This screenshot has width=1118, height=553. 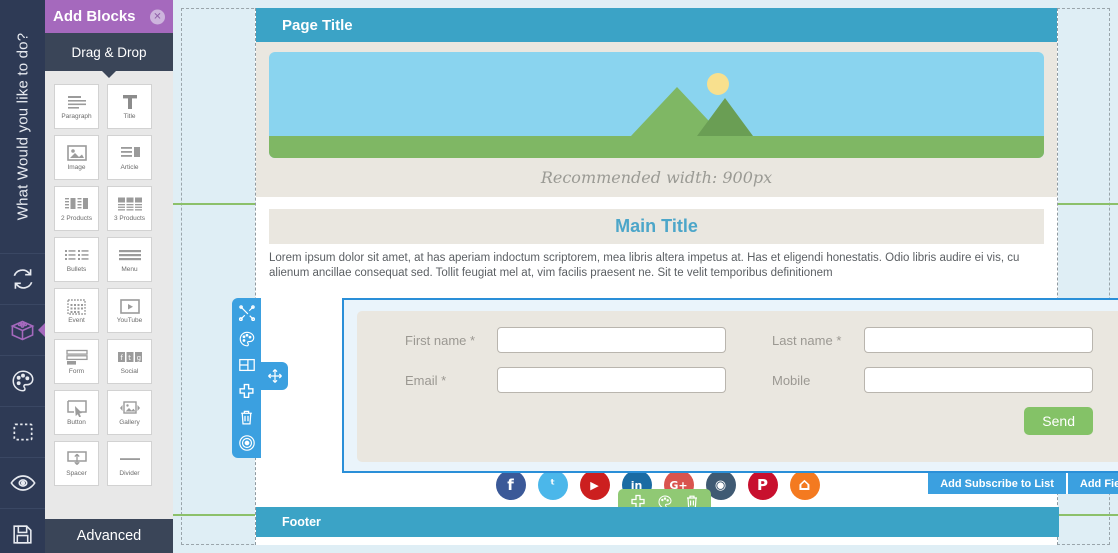 What do you see at coordinates (978, 380) in the screenshot?
I see `mobile-input` at bounding box center [978, 380].